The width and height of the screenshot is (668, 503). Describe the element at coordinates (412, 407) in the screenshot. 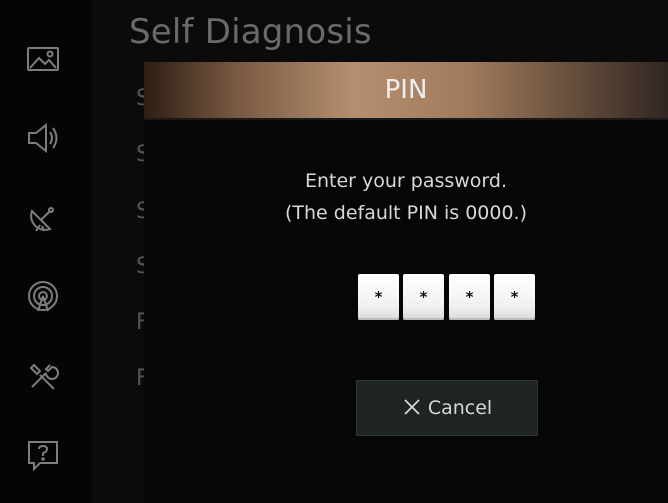

I see `close-icon` at that location.